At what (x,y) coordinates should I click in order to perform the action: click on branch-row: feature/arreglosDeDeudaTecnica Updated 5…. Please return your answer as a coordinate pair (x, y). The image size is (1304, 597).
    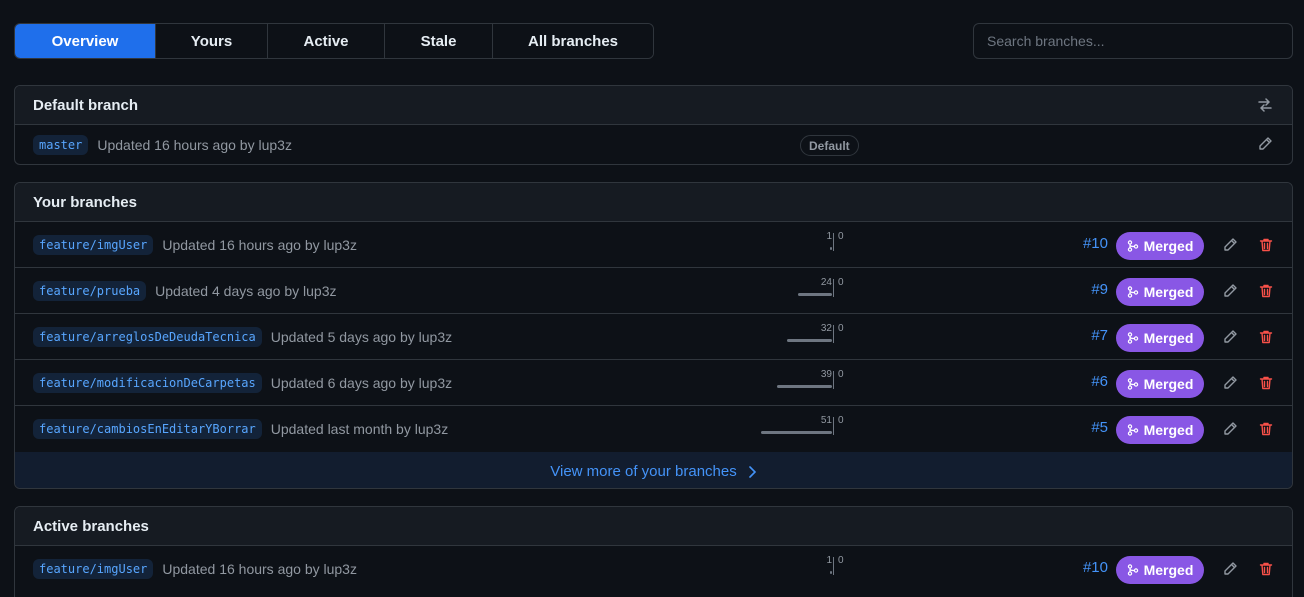
    Looking at the image, I should click on (653, 337).